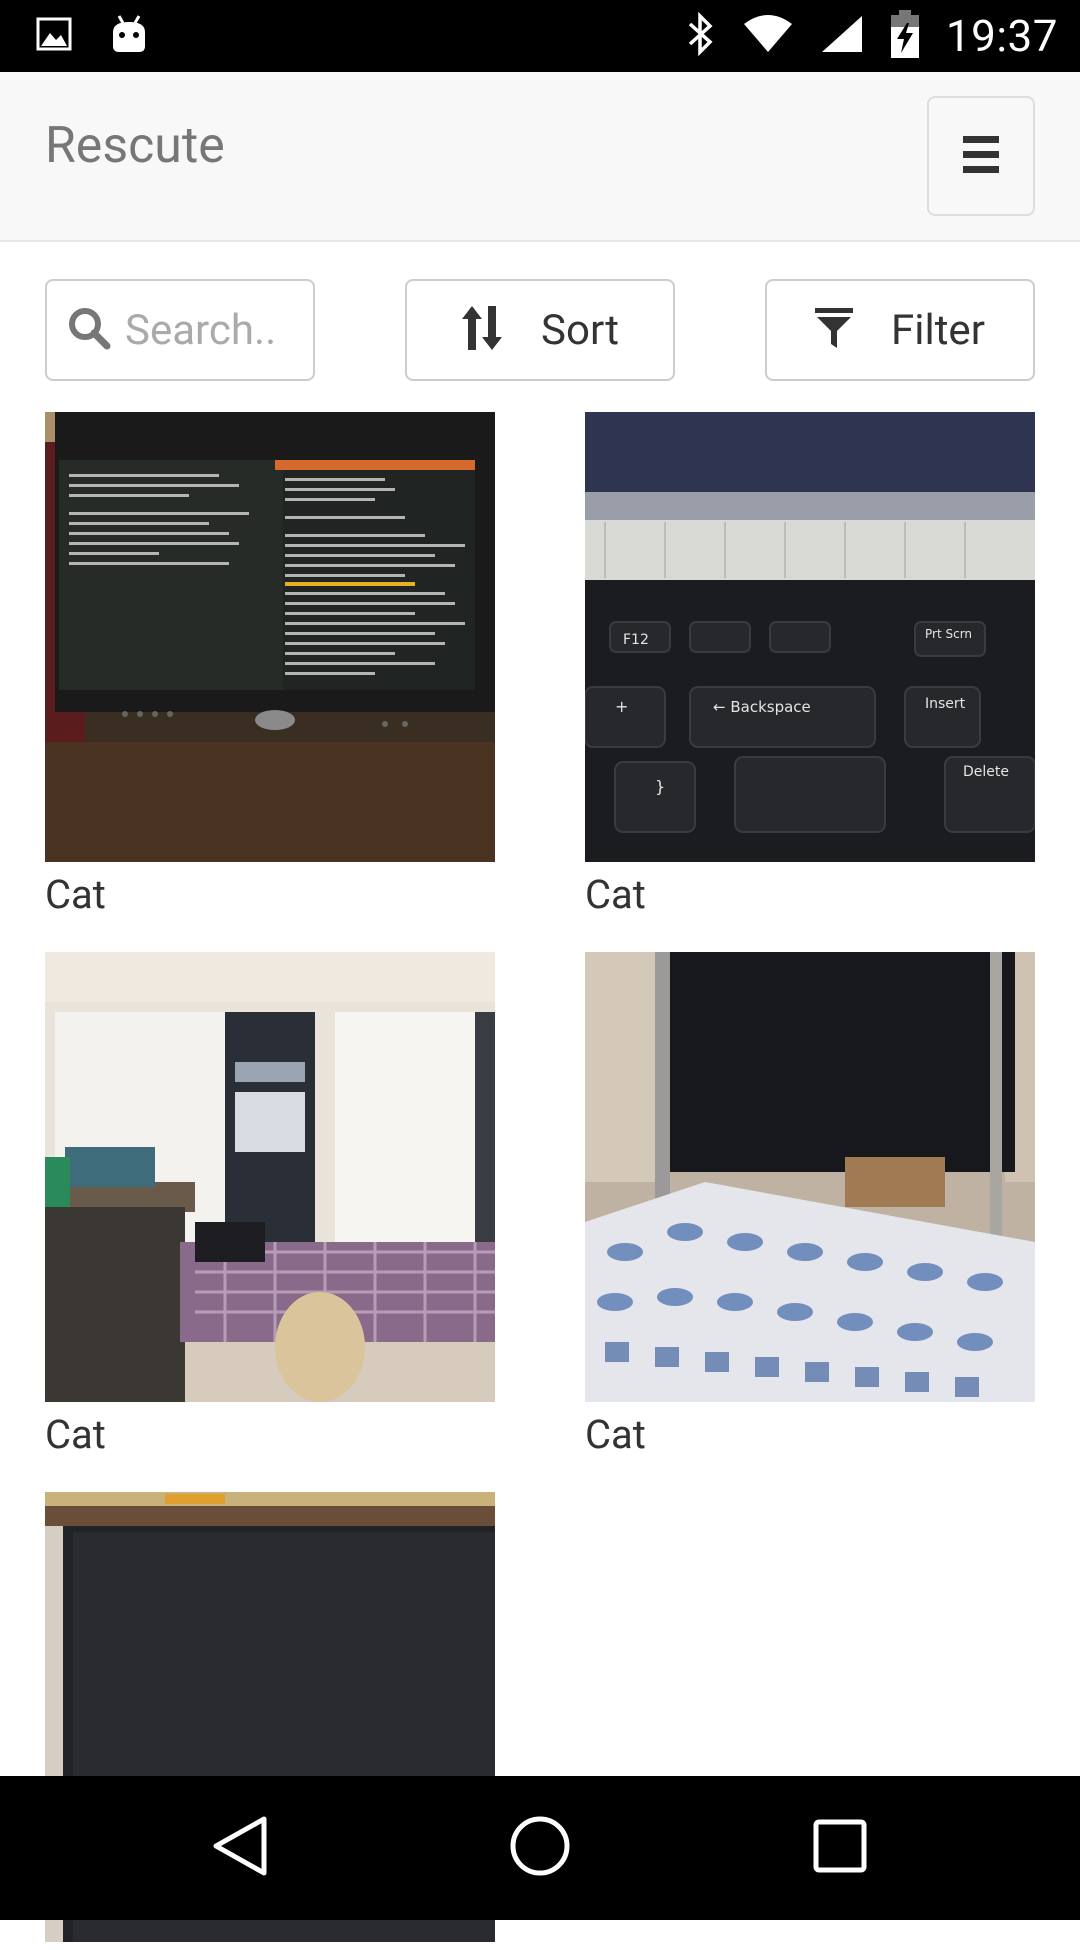 The width and height of the screenshot is (1080, 1950). Describe the element at coordinates (762, 707) in the screenshot. I see `svg-text: ← Backspace` at that location.